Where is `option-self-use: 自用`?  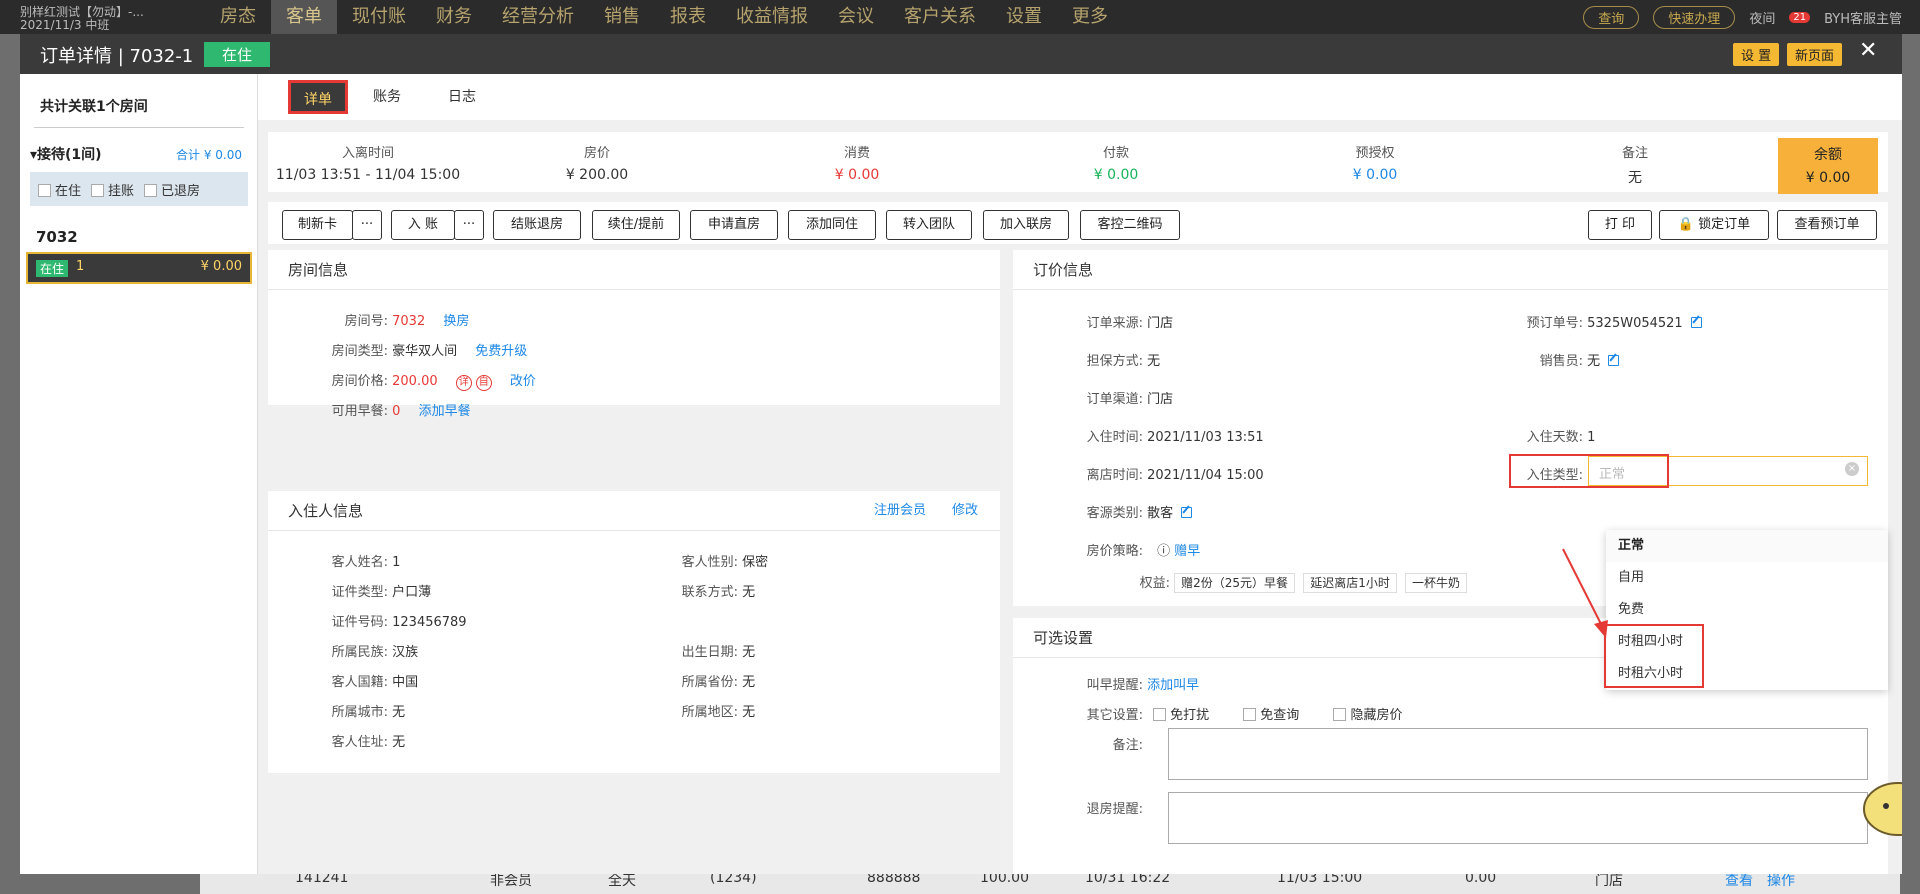 option-self-use: 自用 is located at coordinates (1747, 578).